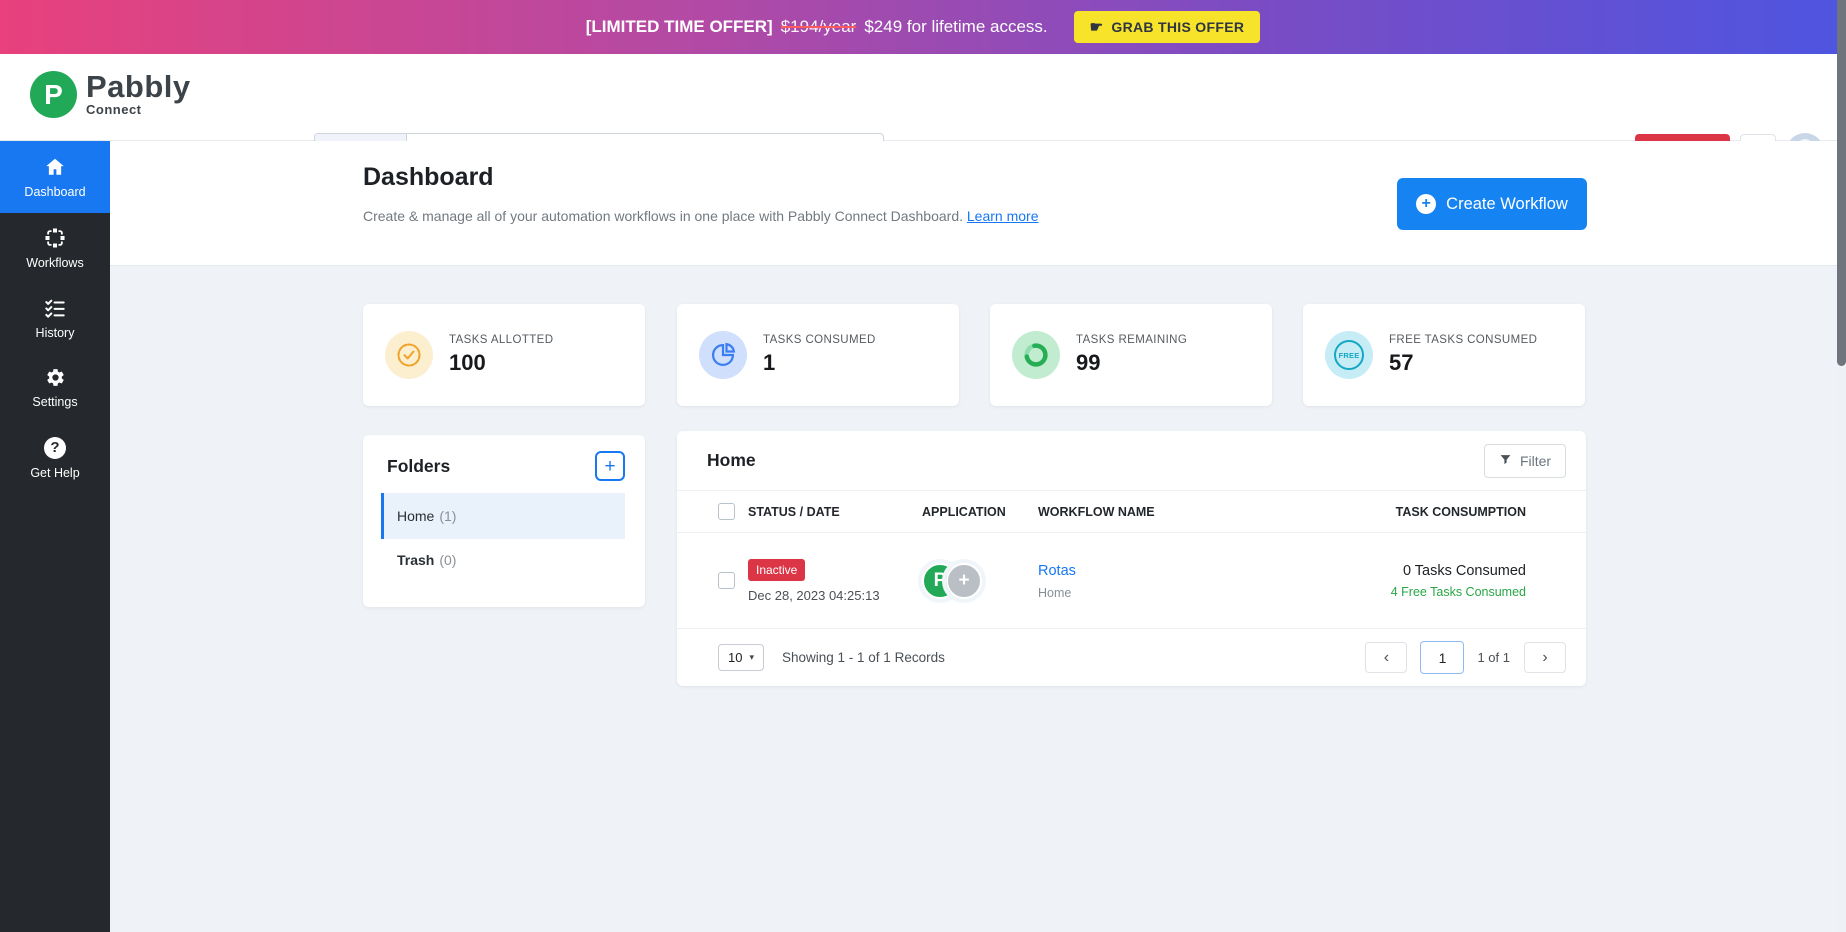  Describe the element at coordinates (503, 560) in the screenshot. I see `folder-item-trash: Trash (0)` at that location.